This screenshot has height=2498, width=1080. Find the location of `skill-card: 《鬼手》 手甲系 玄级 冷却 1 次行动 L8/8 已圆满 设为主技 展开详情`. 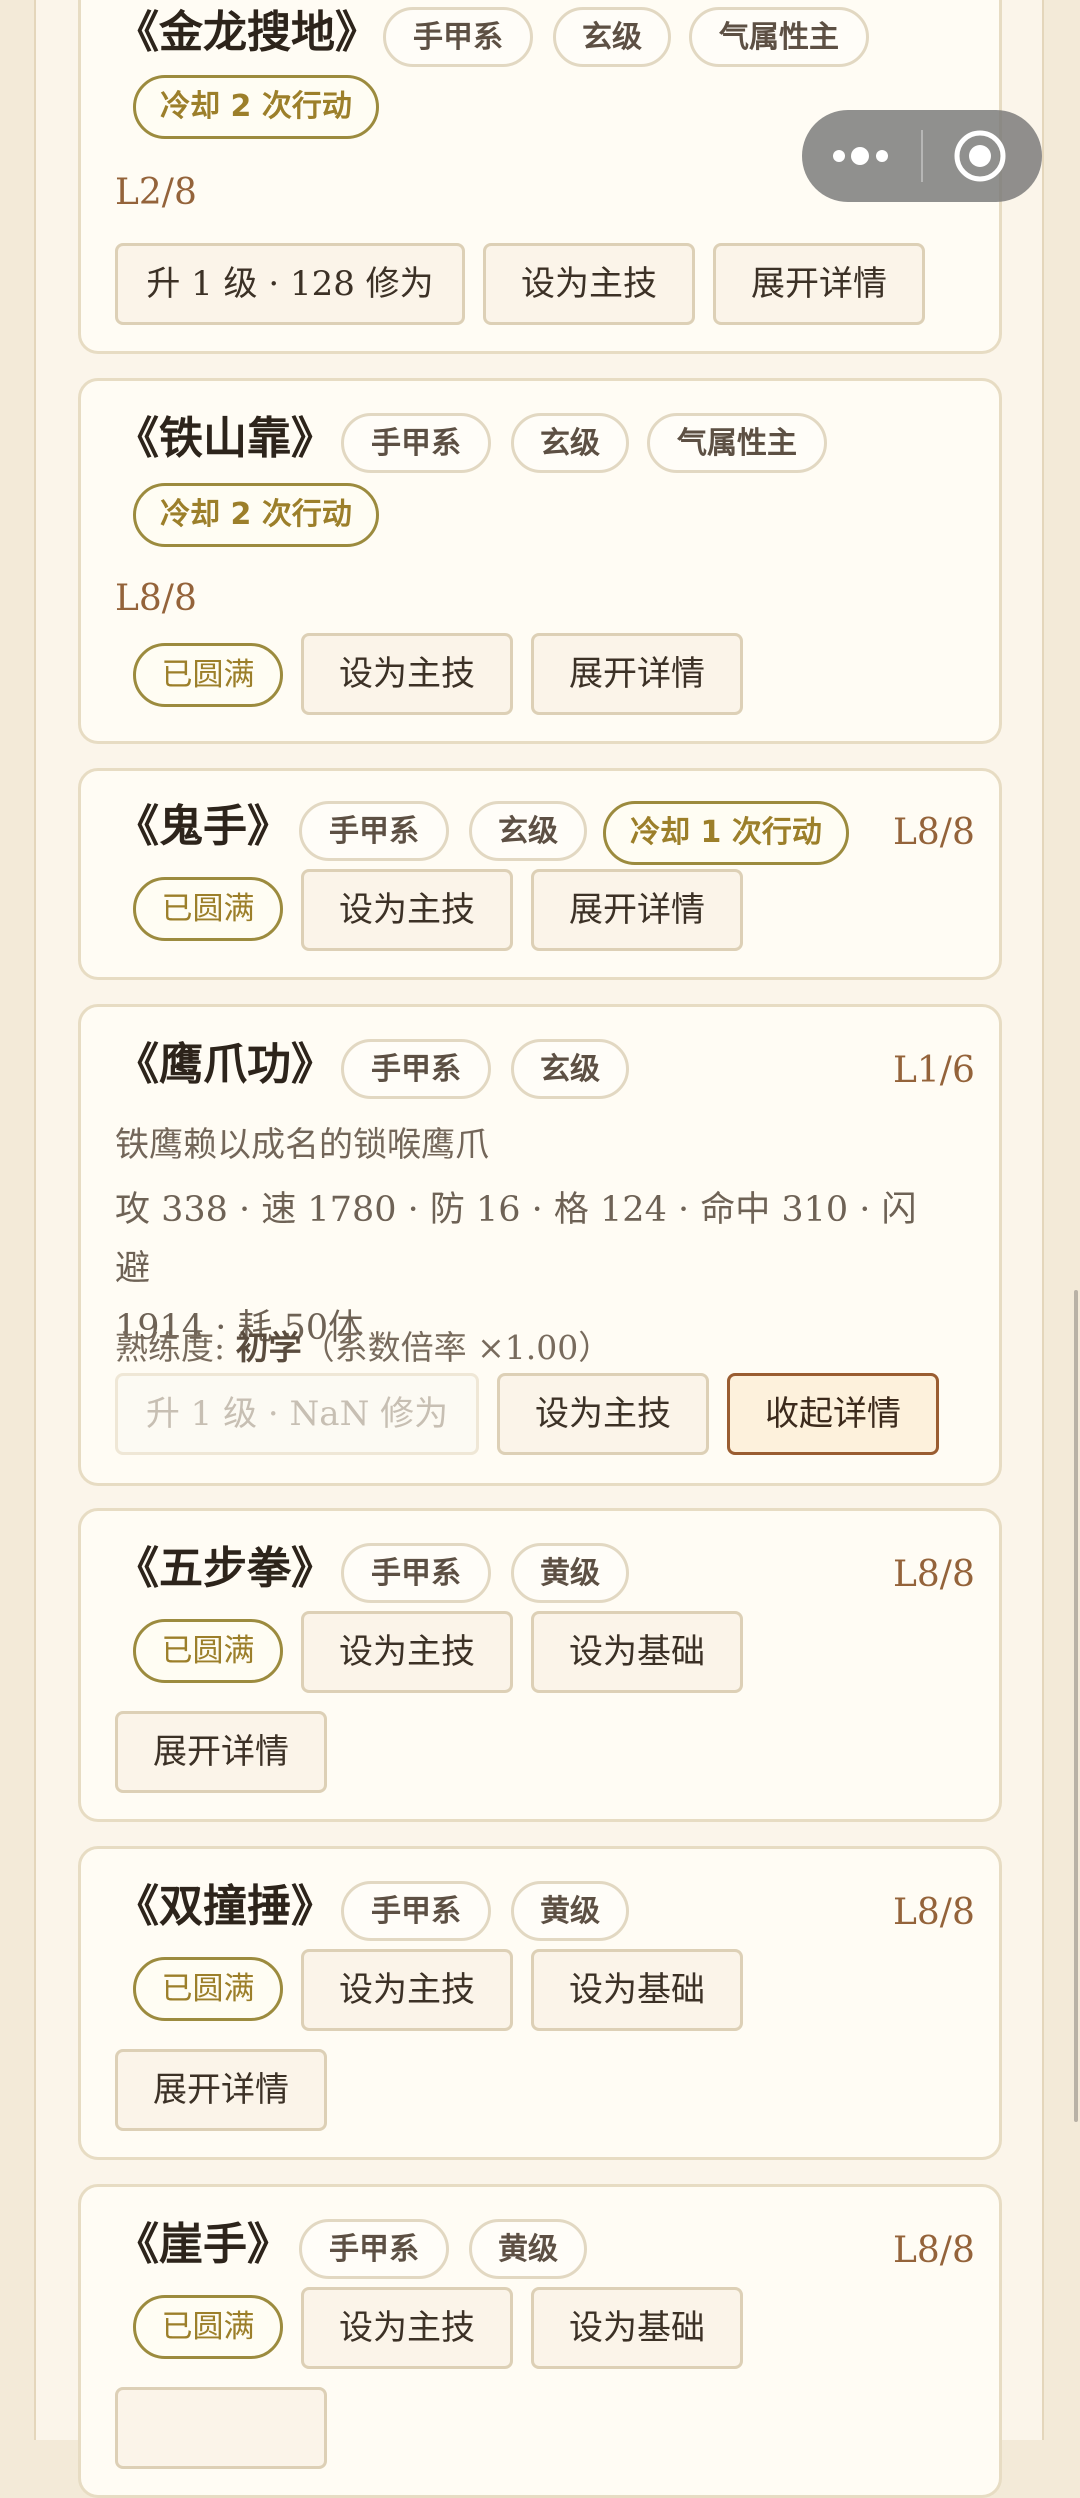

skill-card: 《鬼手》 手甲系 玄级 冷却 1 次行动 L8/8 已圆满 设为主技 展开详情 is located at coordinates (540, 874).